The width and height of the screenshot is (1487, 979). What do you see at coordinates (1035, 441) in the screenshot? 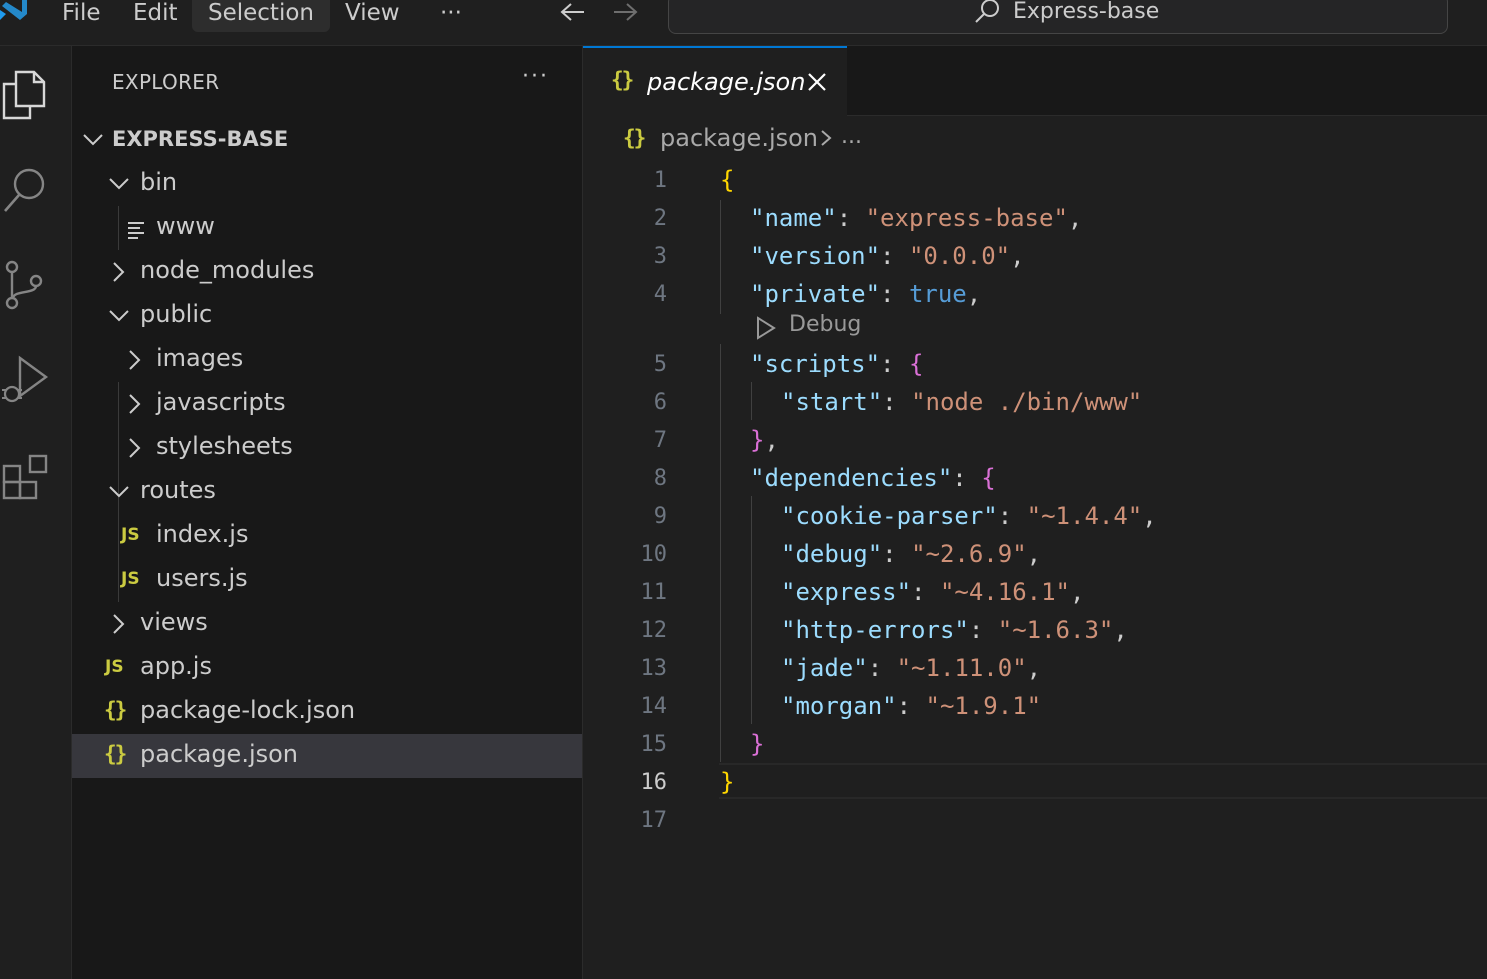
I see `code-line: 7 },` at bounding box center [1035, 441].